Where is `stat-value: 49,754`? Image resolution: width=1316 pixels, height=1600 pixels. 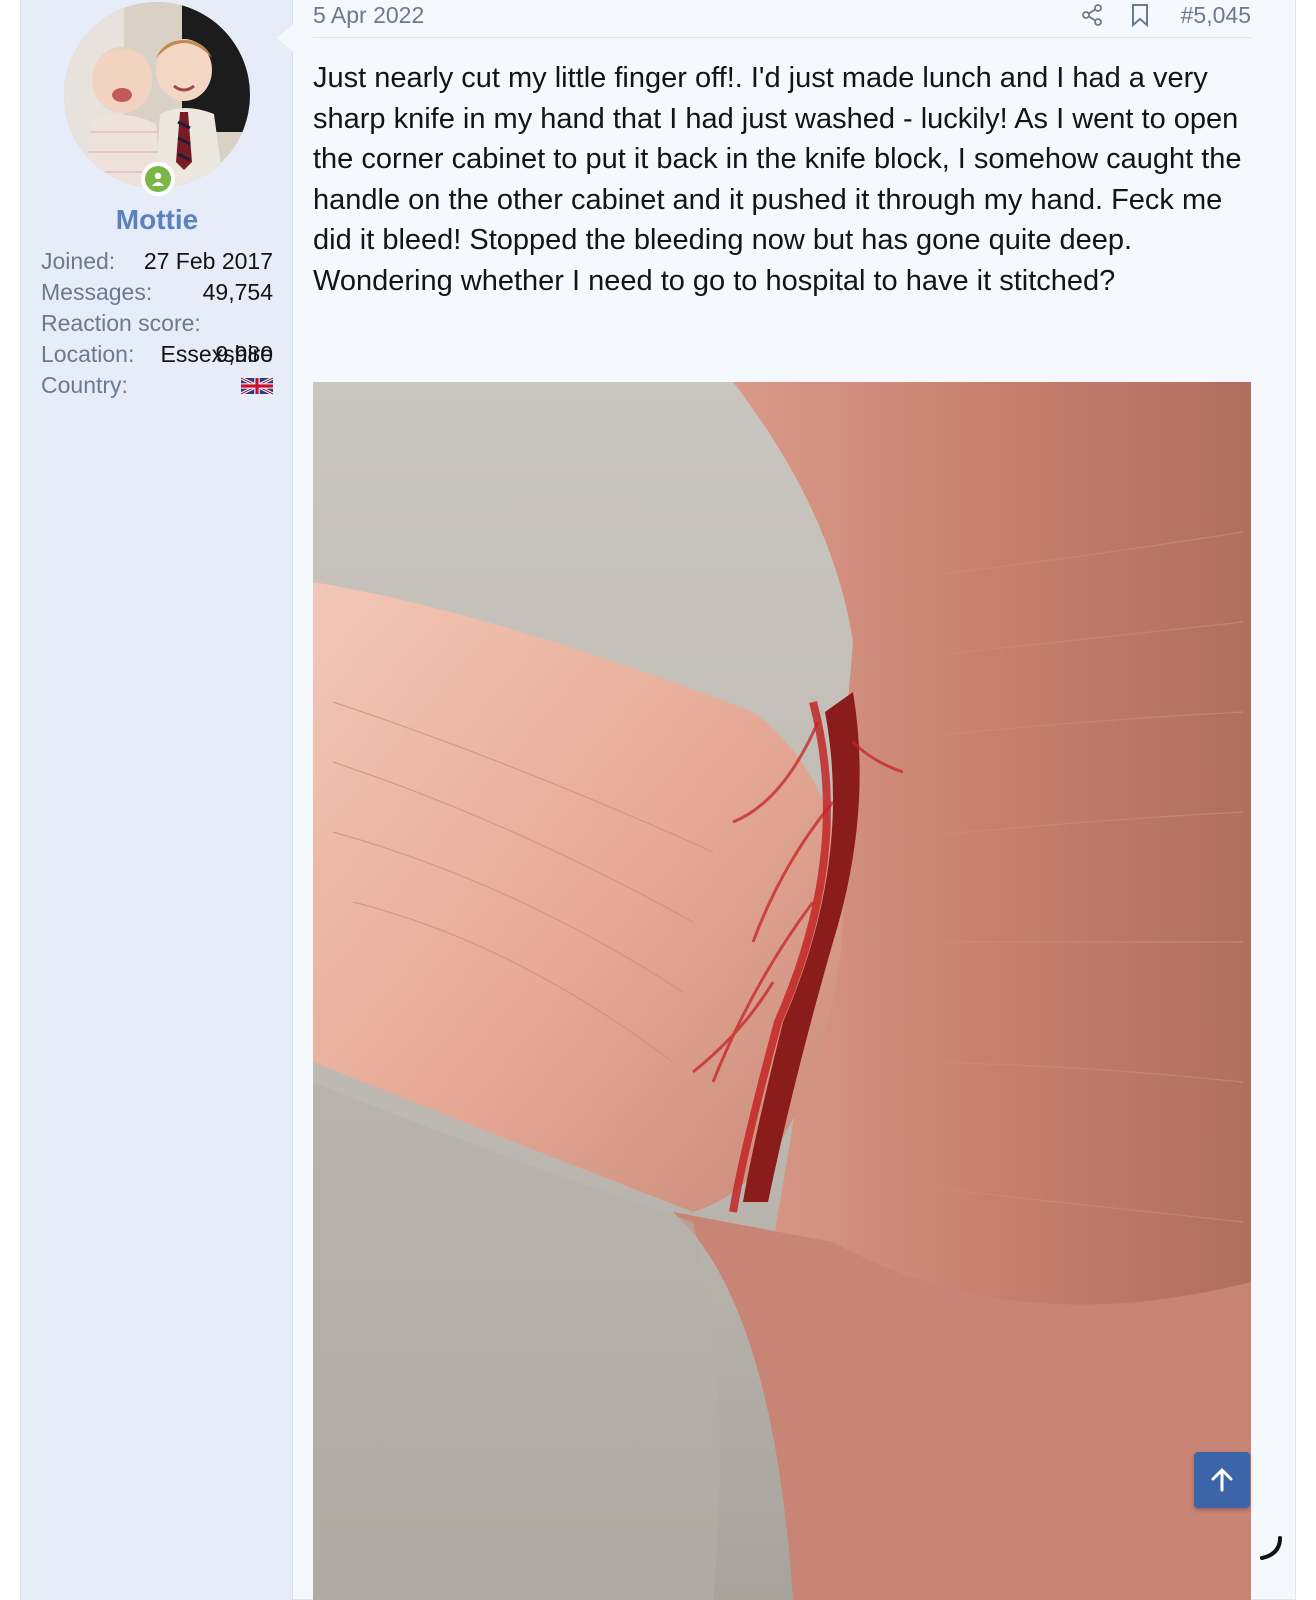 stat-value: 49,754 is located at coordinates (238, 292).